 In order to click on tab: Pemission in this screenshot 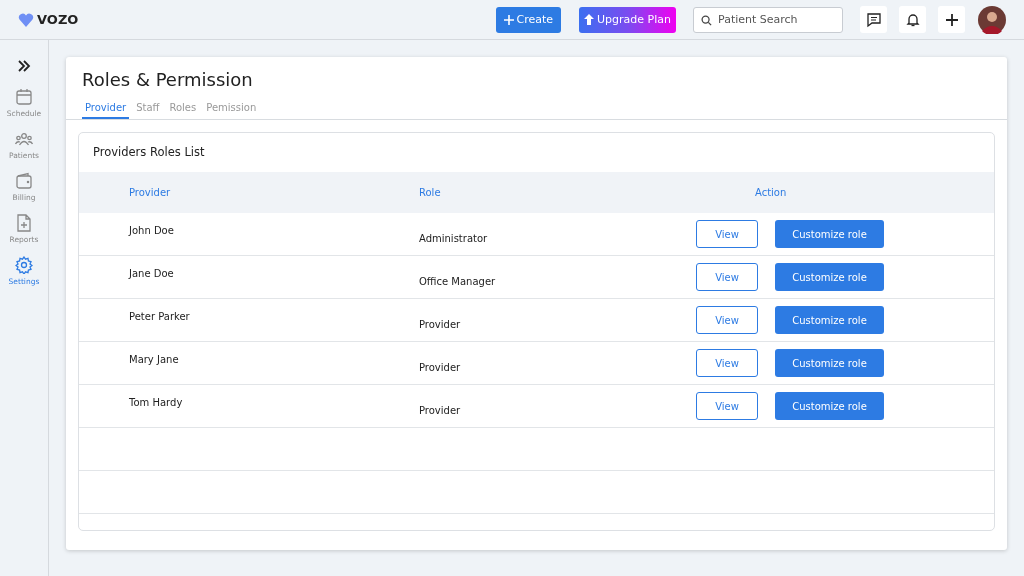, I will do `click(231, 108)`.